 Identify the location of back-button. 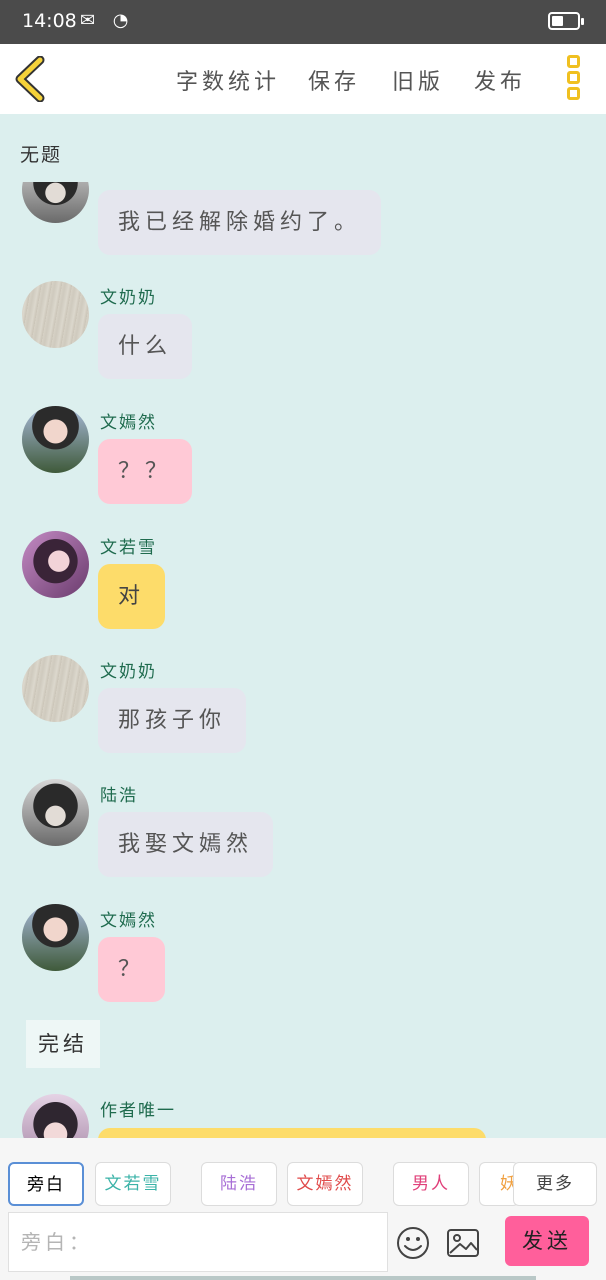
(32, 79).